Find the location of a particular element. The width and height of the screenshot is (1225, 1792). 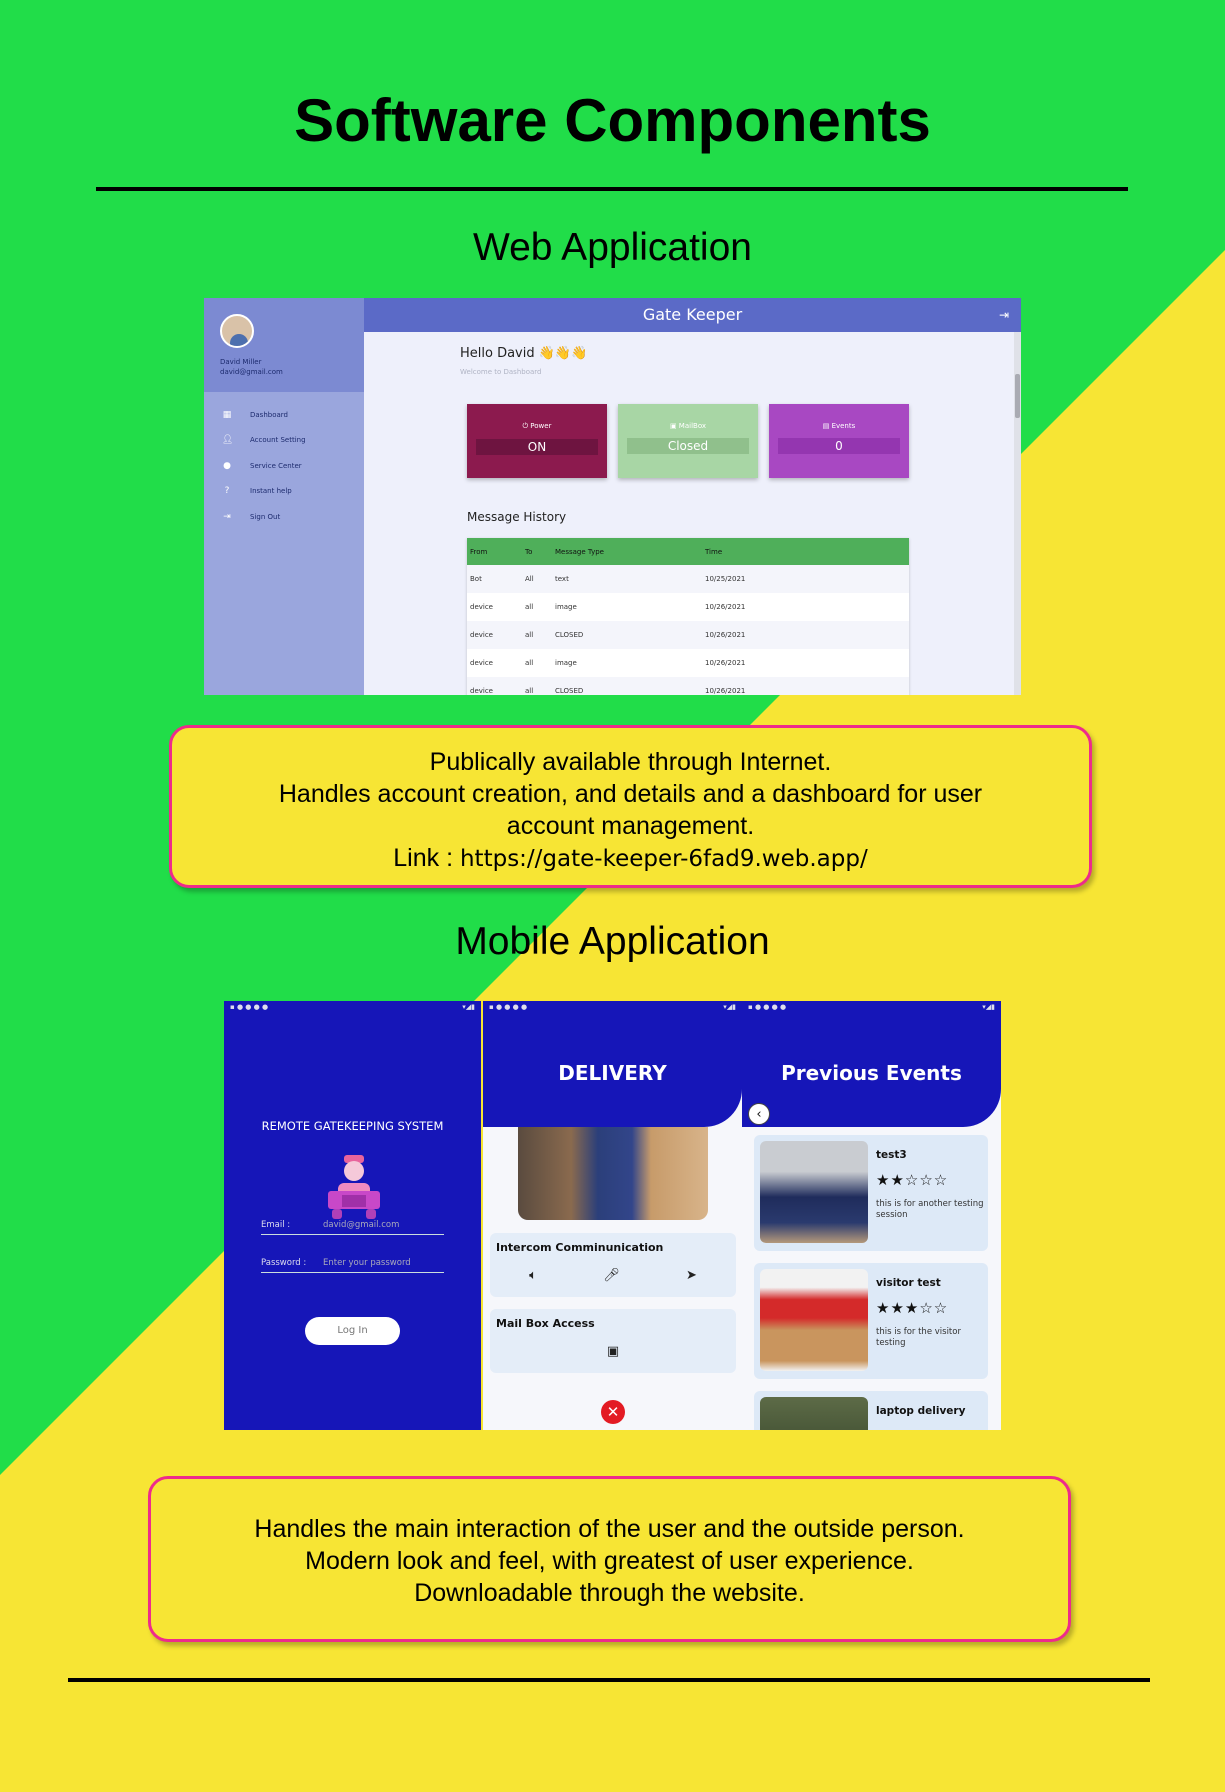

delivery-photo is located at coordinates (613, 1173).